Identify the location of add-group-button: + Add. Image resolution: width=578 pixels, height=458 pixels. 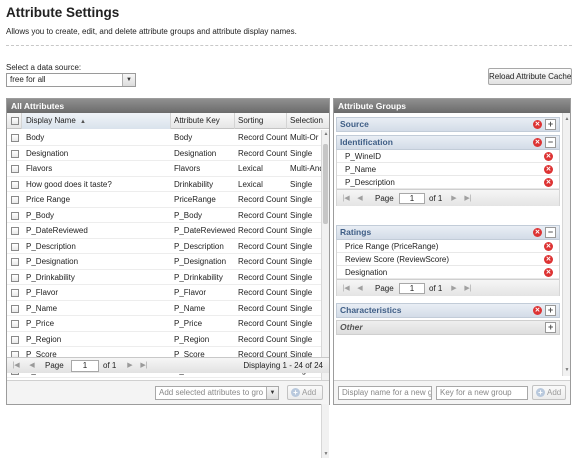
(549, 392).